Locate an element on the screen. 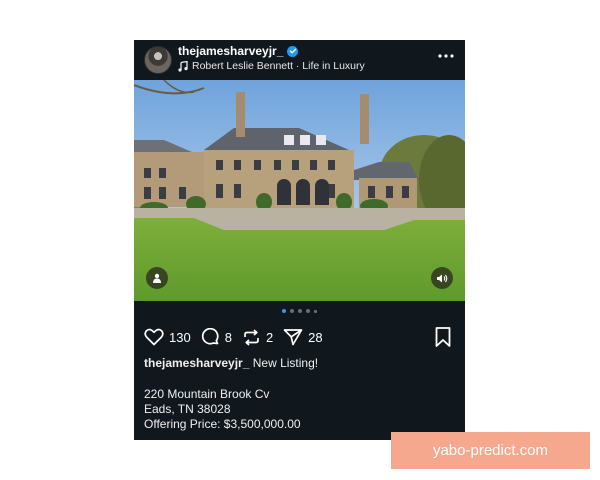 The width and height of the screenshot is (600, 480). watermark: yabo-predict.com is located at coordinates (490, 450).